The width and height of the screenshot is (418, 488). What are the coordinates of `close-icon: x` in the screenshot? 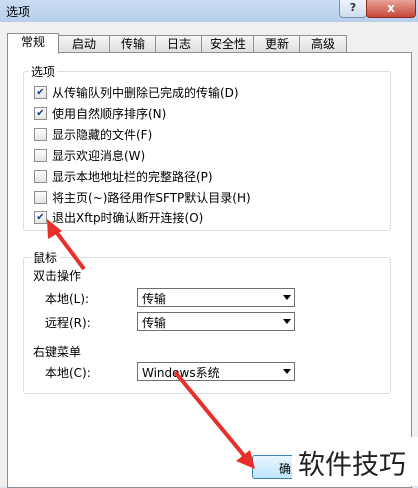 It's located at (391, 8).